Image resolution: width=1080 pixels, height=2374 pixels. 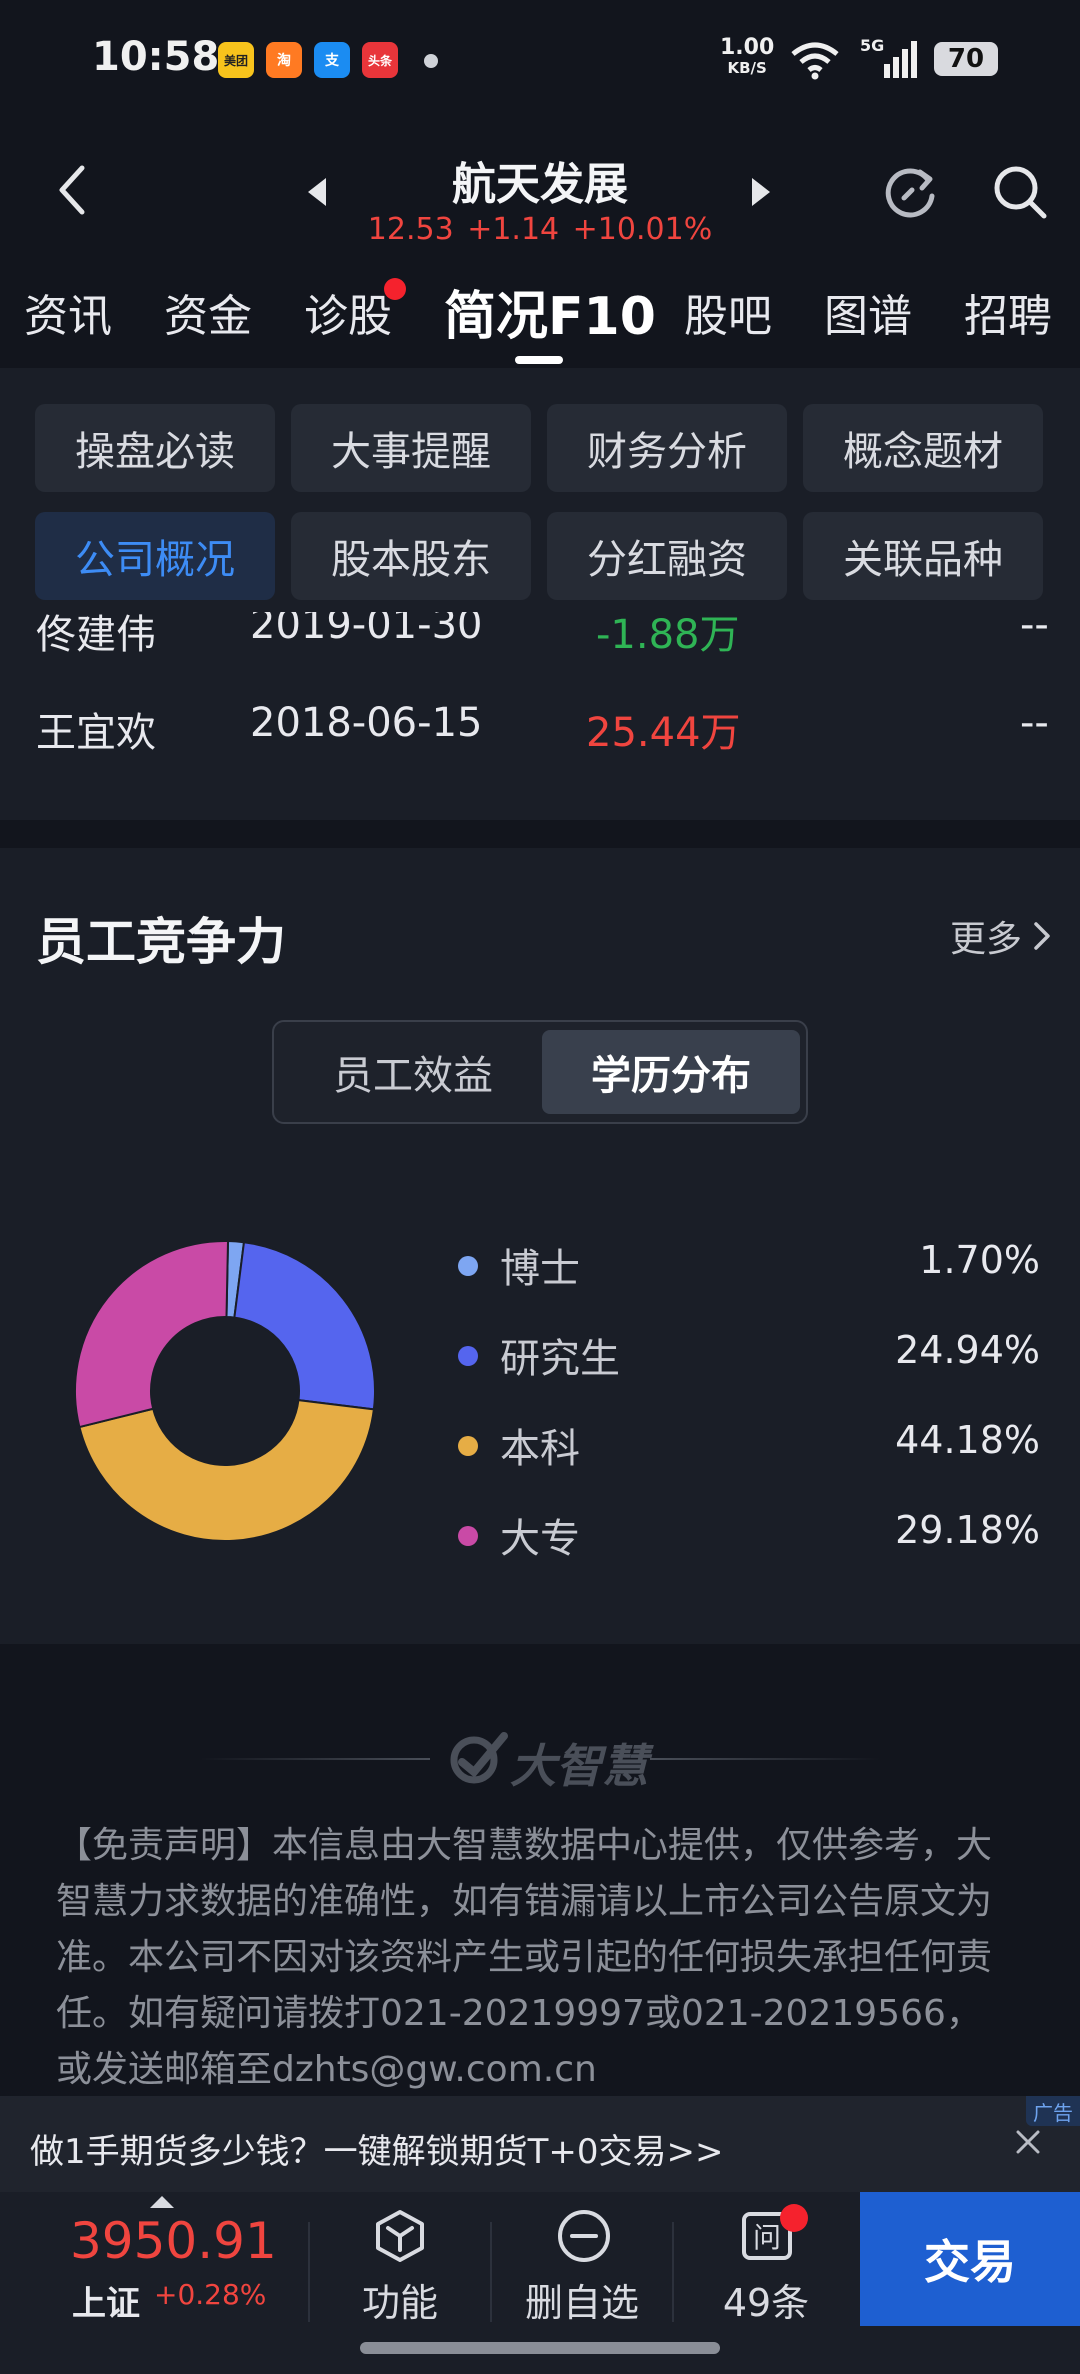 I want to click on diagnosis-badge-dot, so click(x=395, y=289).